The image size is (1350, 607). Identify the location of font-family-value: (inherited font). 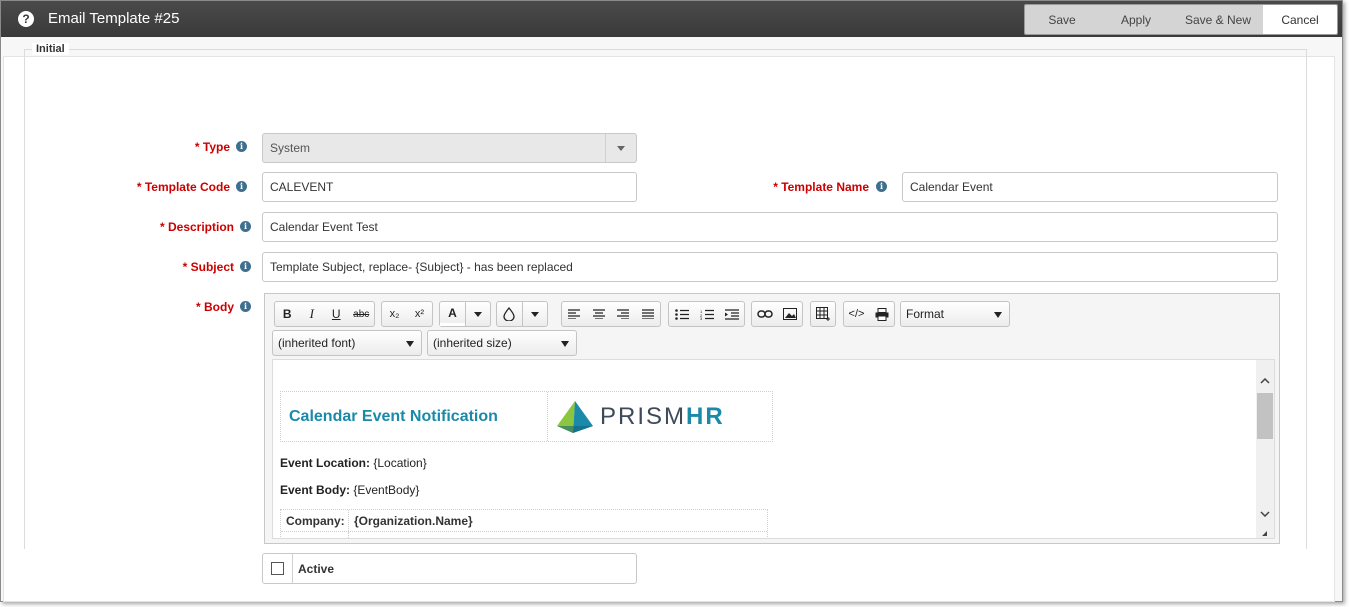
(317, 343).